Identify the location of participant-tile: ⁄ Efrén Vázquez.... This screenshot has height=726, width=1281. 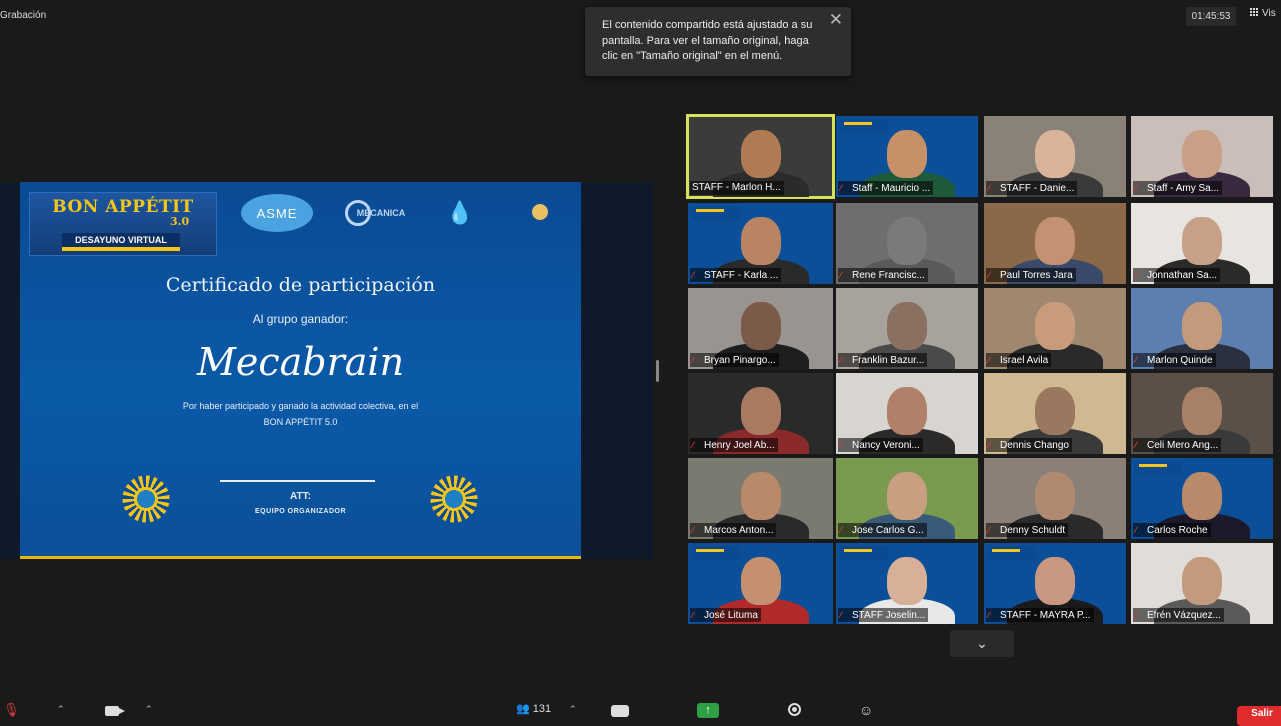
(1202, 583).